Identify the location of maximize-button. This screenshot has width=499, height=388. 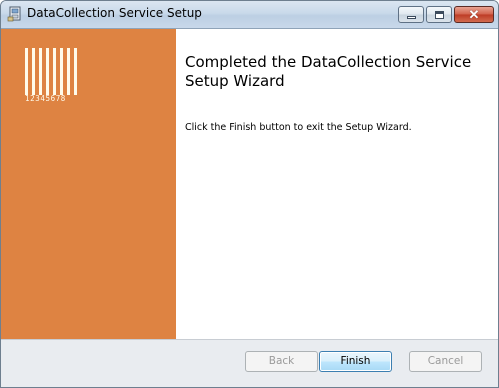
(439, 14).